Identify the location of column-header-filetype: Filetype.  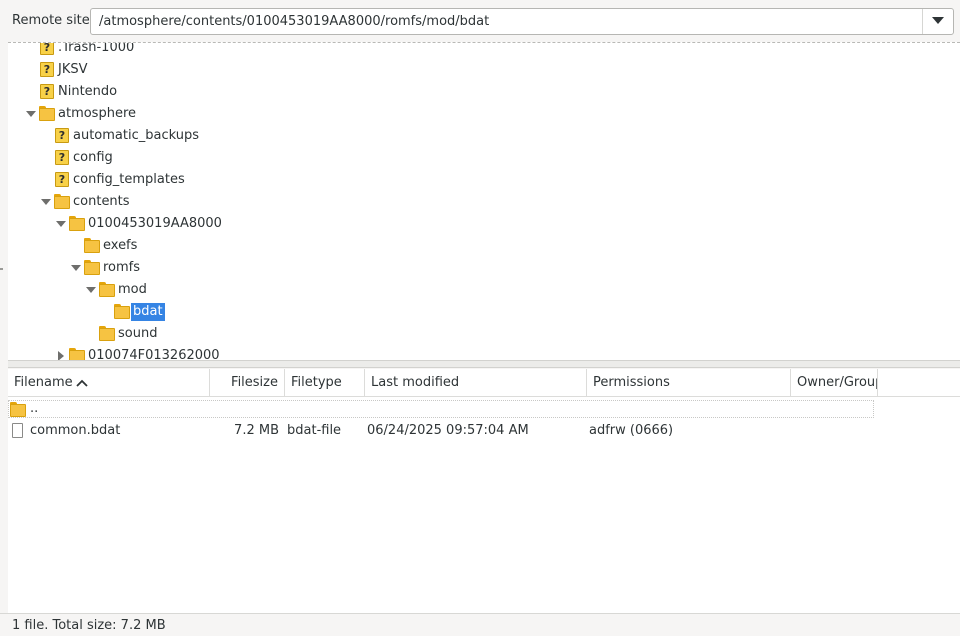
(325, 383).